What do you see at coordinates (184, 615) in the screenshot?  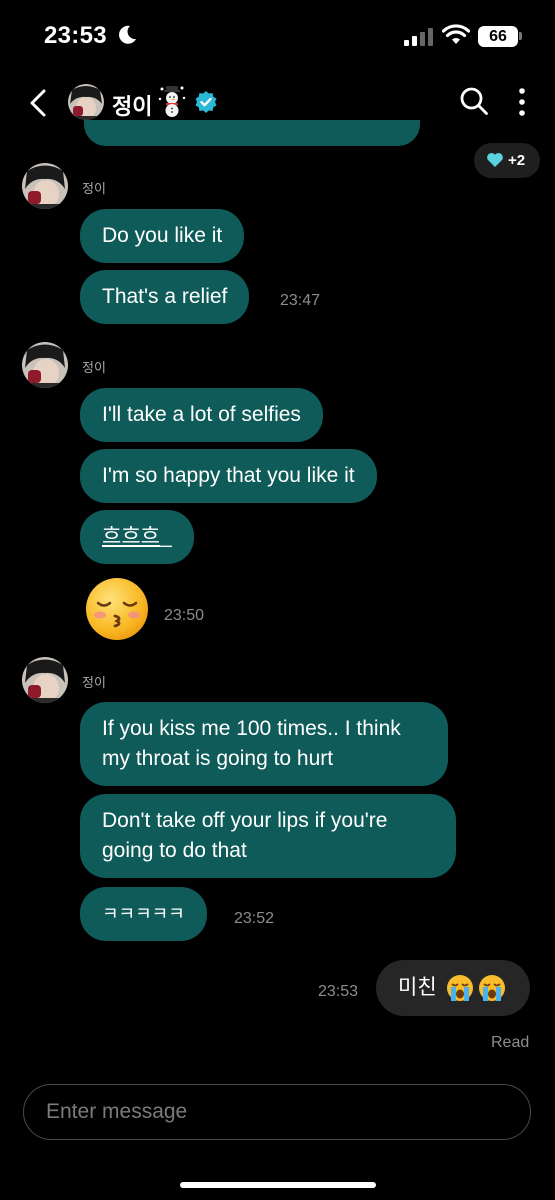 I see `message-time: 23:50` at bounding box center [184, 615].